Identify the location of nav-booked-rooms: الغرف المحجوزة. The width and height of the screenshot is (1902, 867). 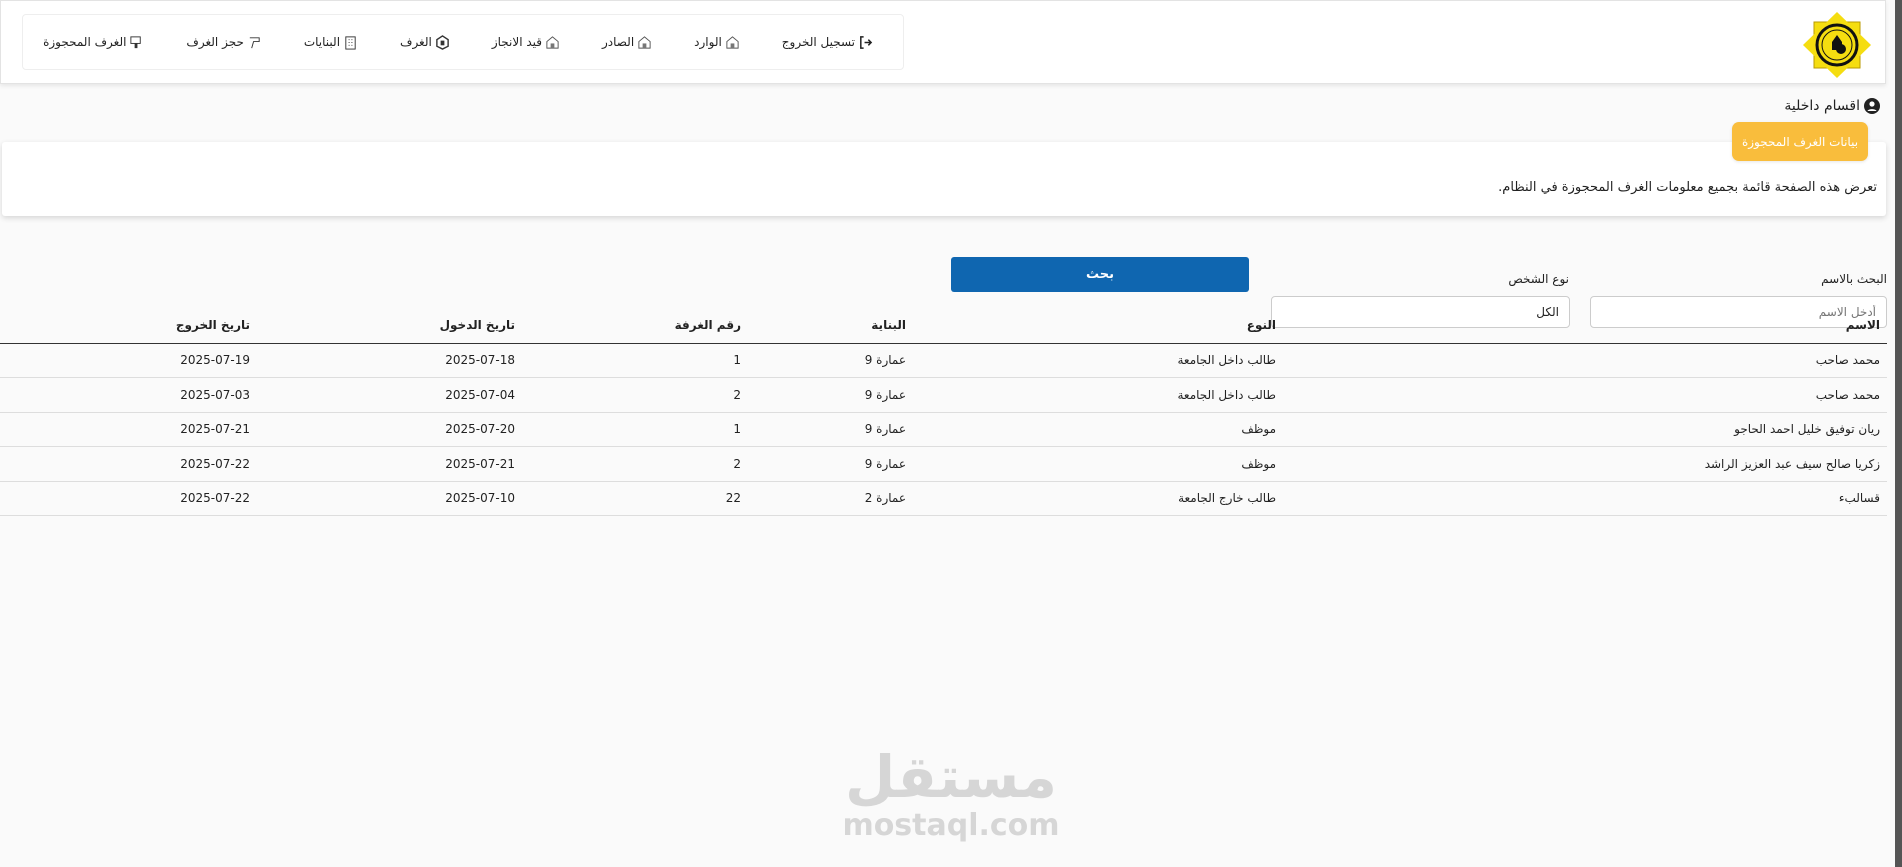
(93, 42).